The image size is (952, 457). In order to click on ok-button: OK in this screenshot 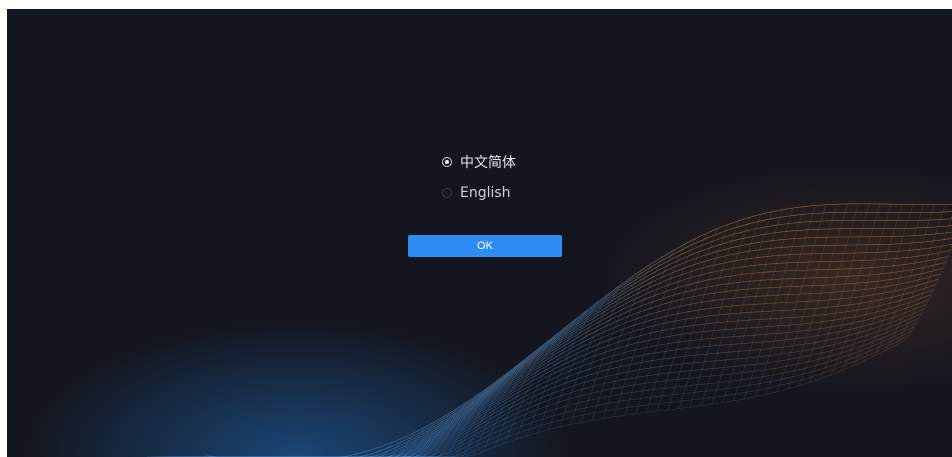, I will do `click(485, 246)`.